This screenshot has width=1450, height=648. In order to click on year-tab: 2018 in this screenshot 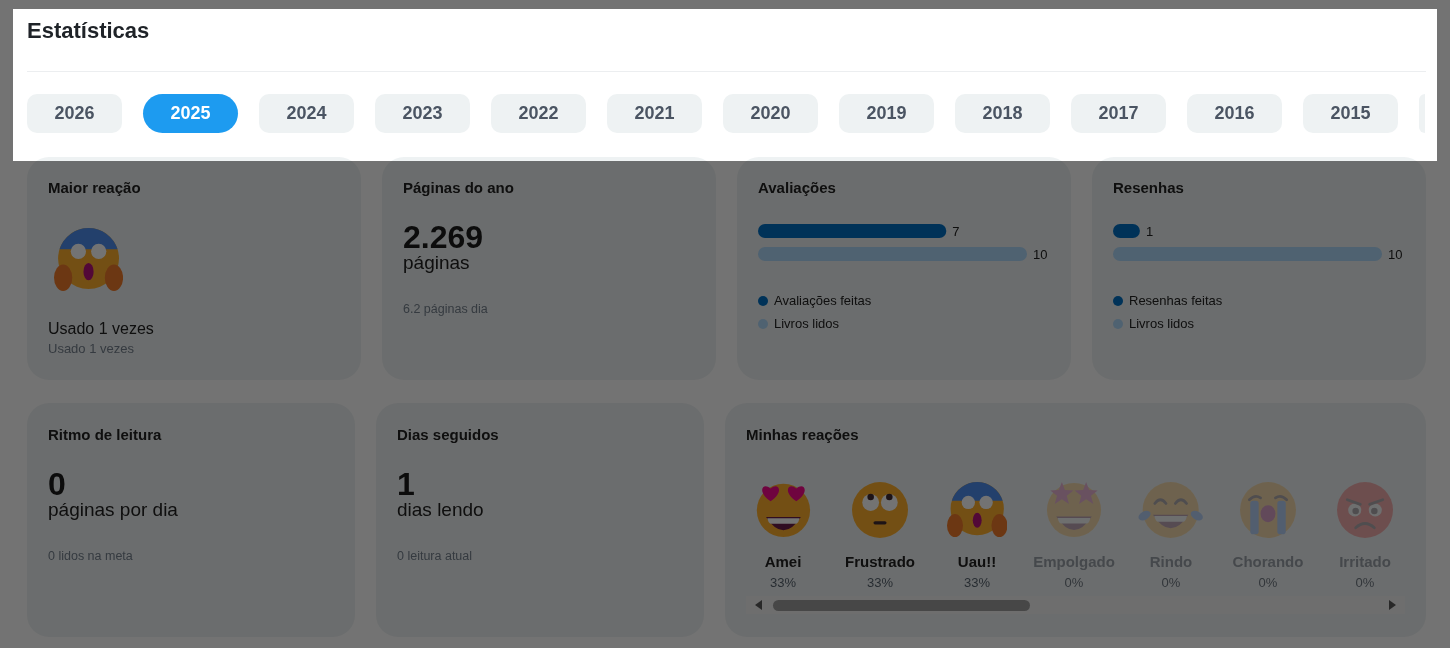, I will do `click(1002, 113)`.